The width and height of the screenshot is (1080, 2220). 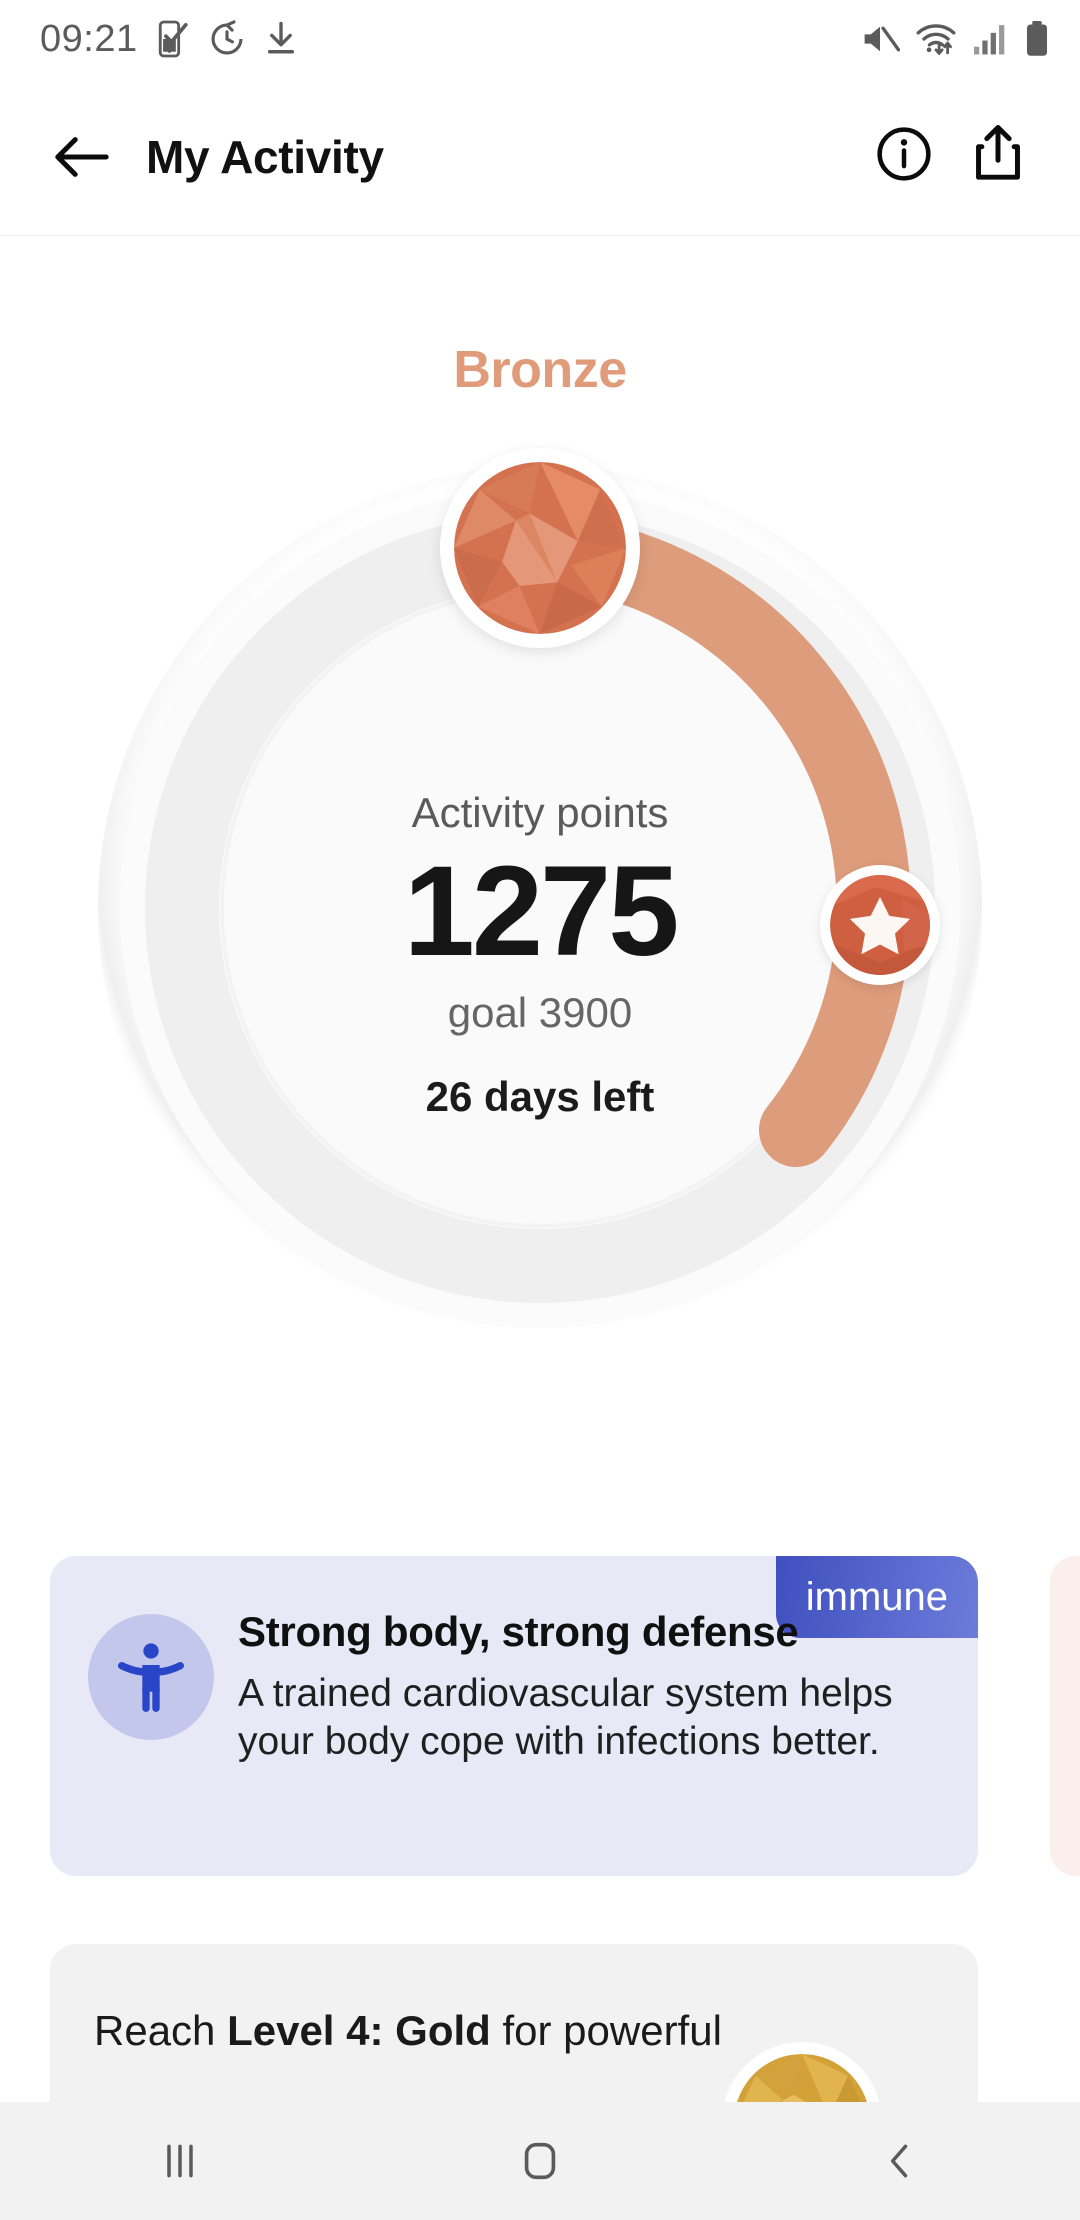 I want to click on benefit-card-next-peek, so click(x=1065, y=1716).